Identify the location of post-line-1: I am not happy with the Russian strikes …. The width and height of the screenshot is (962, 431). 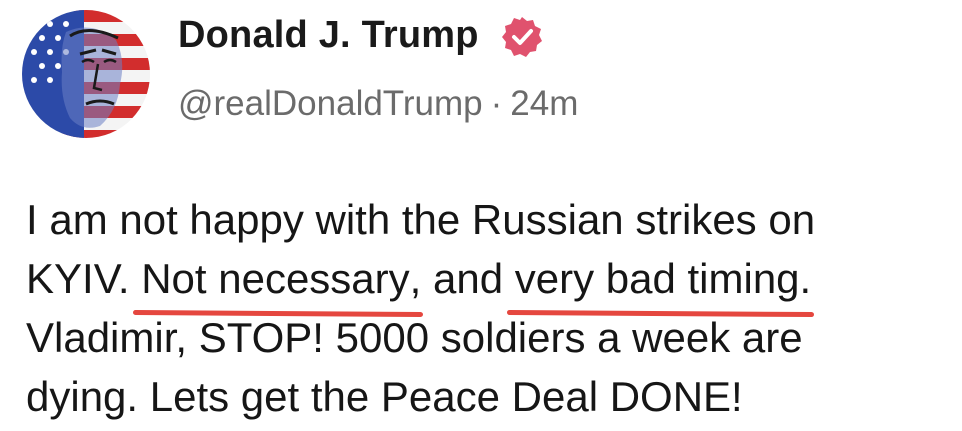
(421, 219).